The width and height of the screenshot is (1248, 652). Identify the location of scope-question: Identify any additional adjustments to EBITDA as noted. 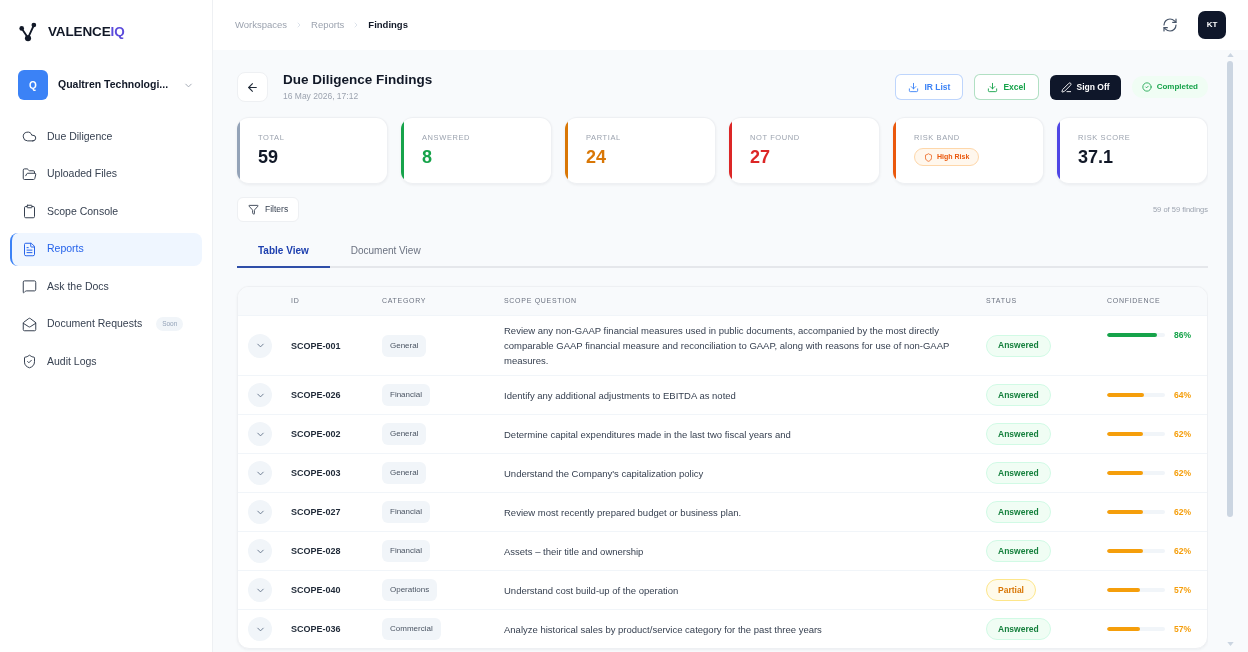
(620, 395).